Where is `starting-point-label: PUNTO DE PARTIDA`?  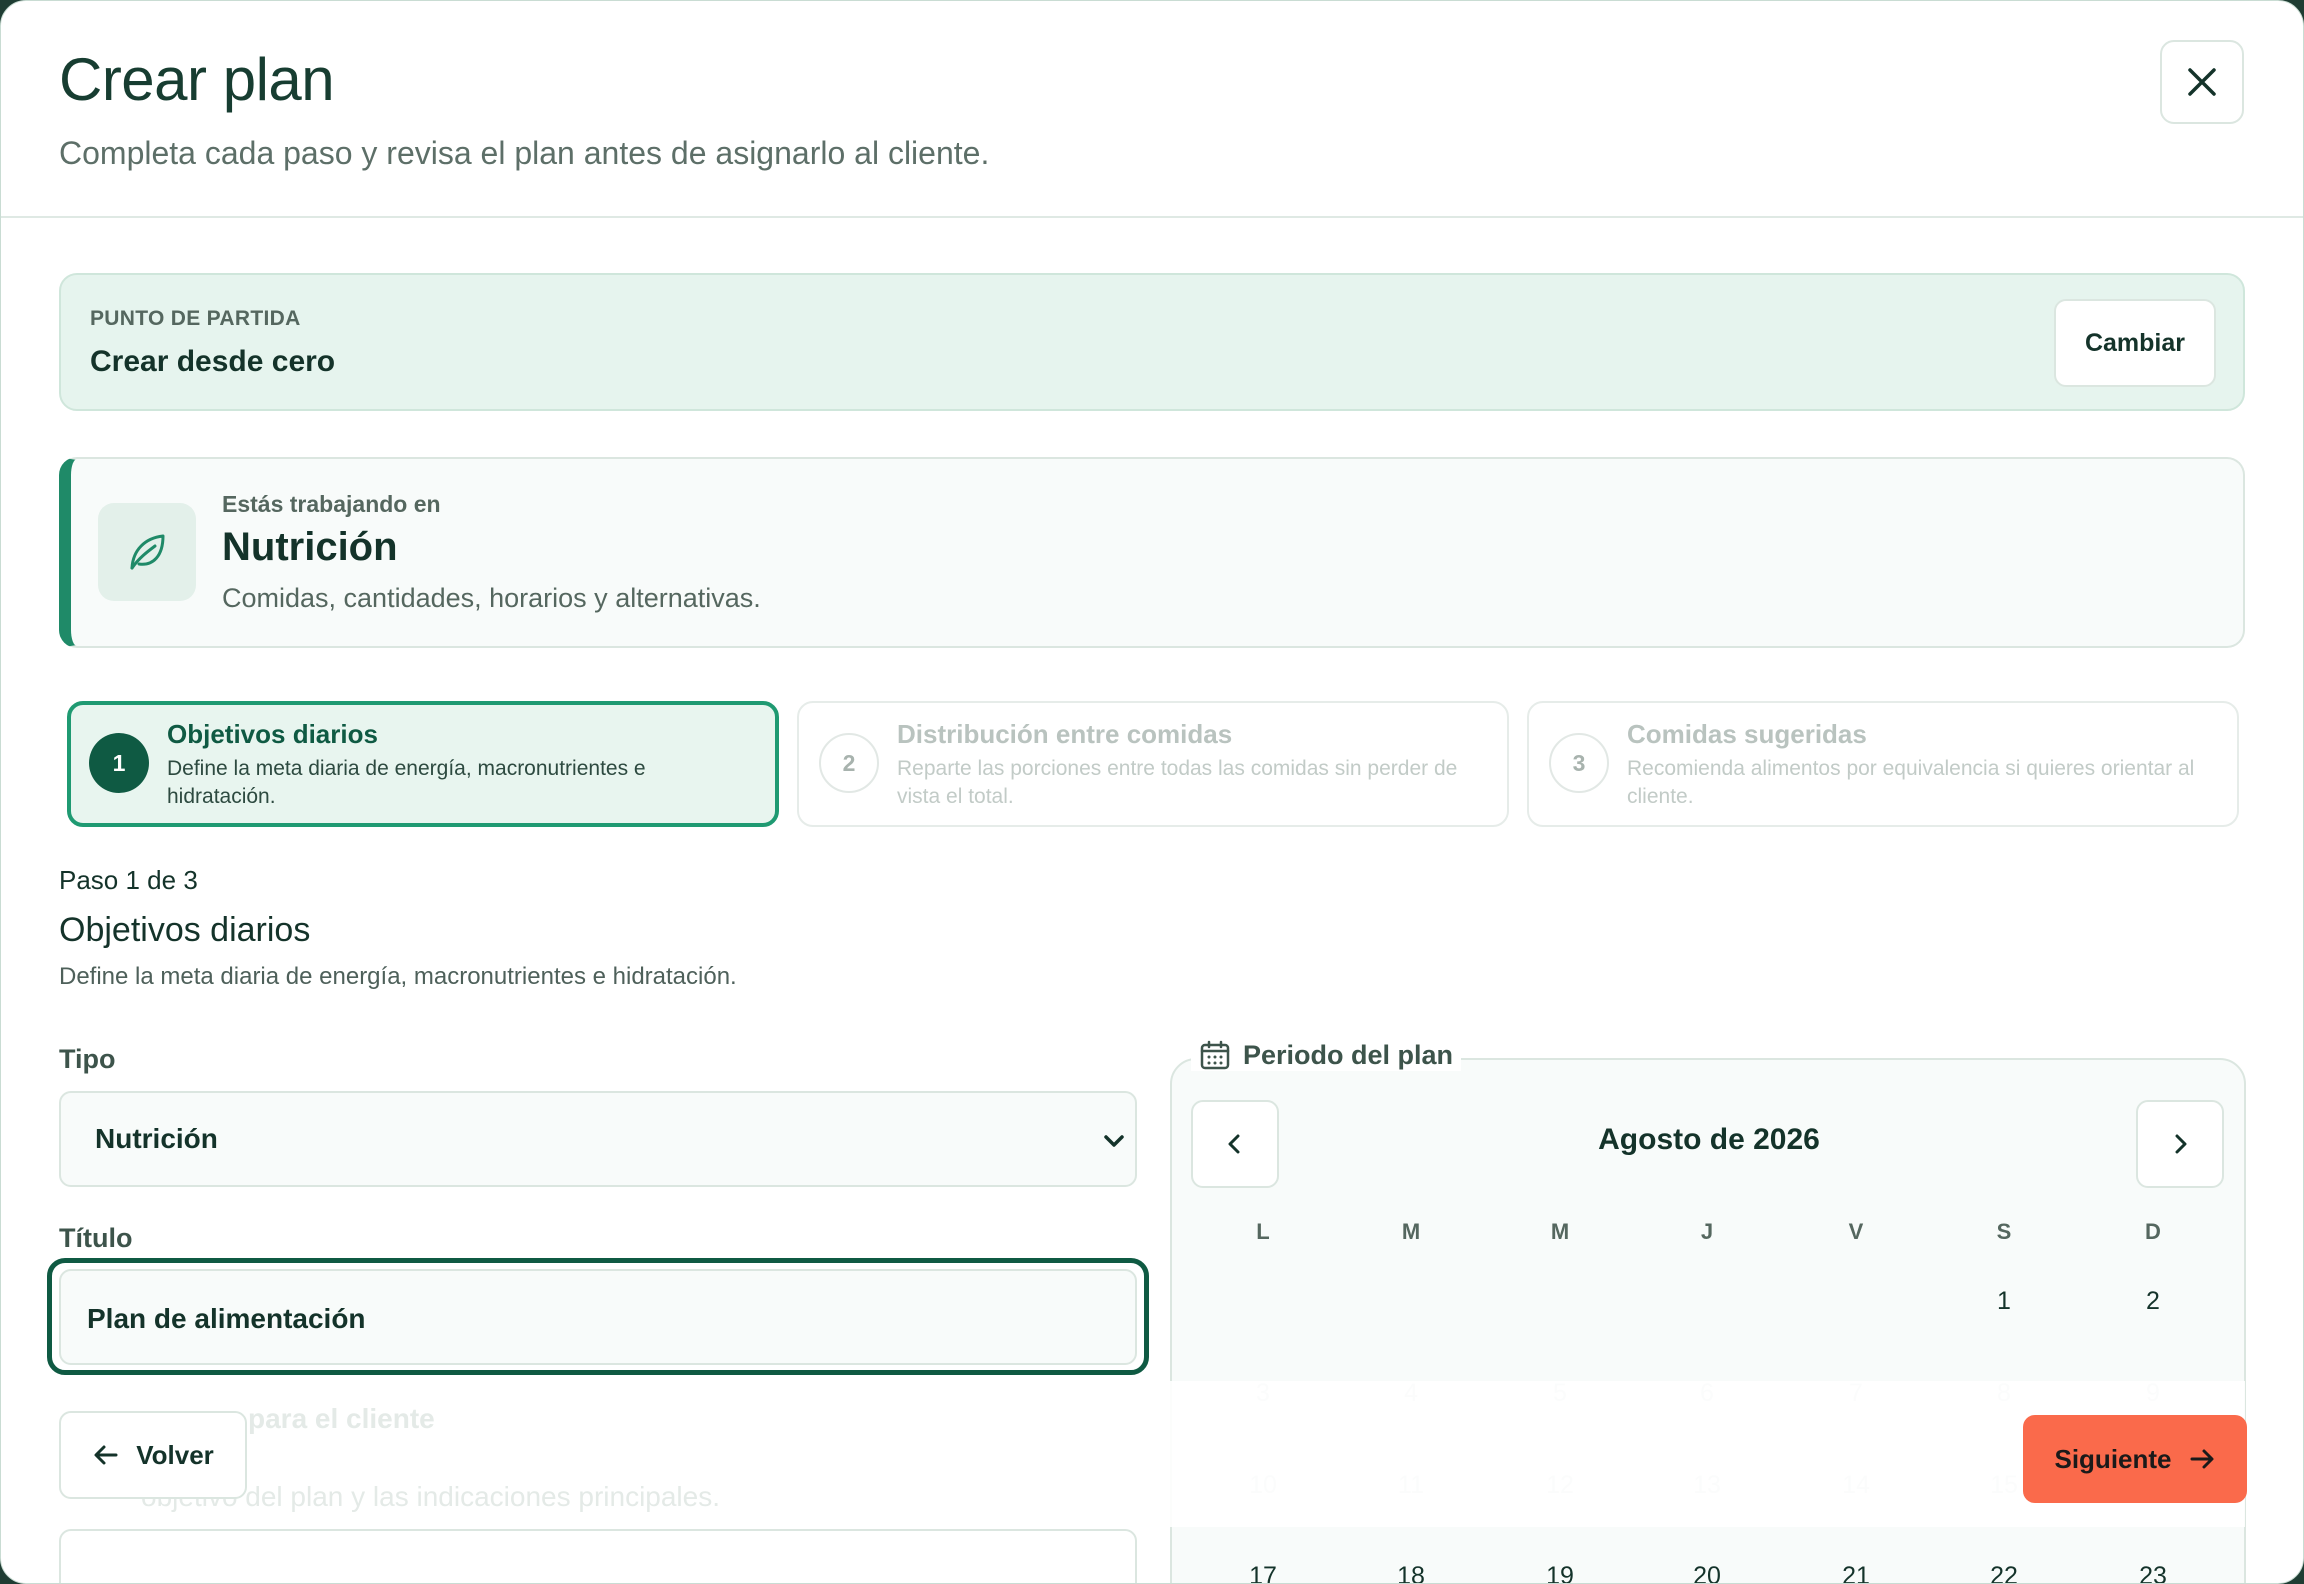
starting-point-label: PUNTO DE PARTIDA is located at coordinates (195, 318).